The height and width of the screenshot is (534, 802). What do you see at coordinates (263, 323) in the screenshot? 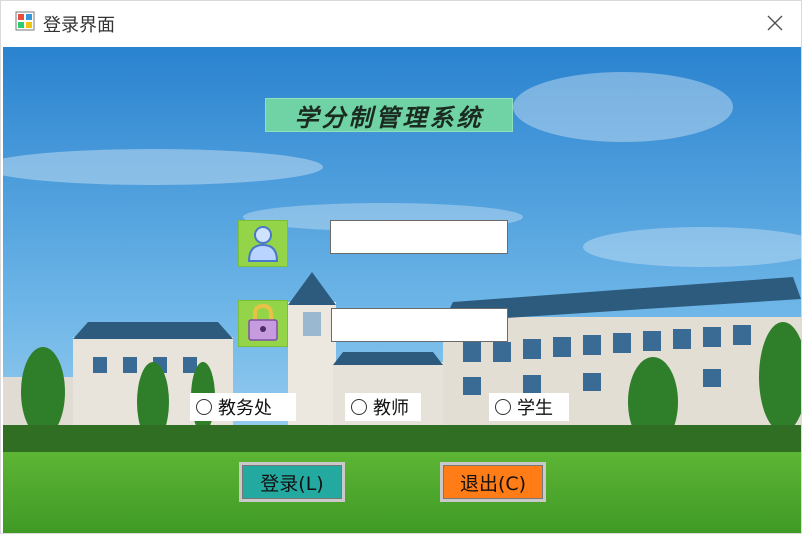
I see `lock-icon` at bounding box center [263, 323].